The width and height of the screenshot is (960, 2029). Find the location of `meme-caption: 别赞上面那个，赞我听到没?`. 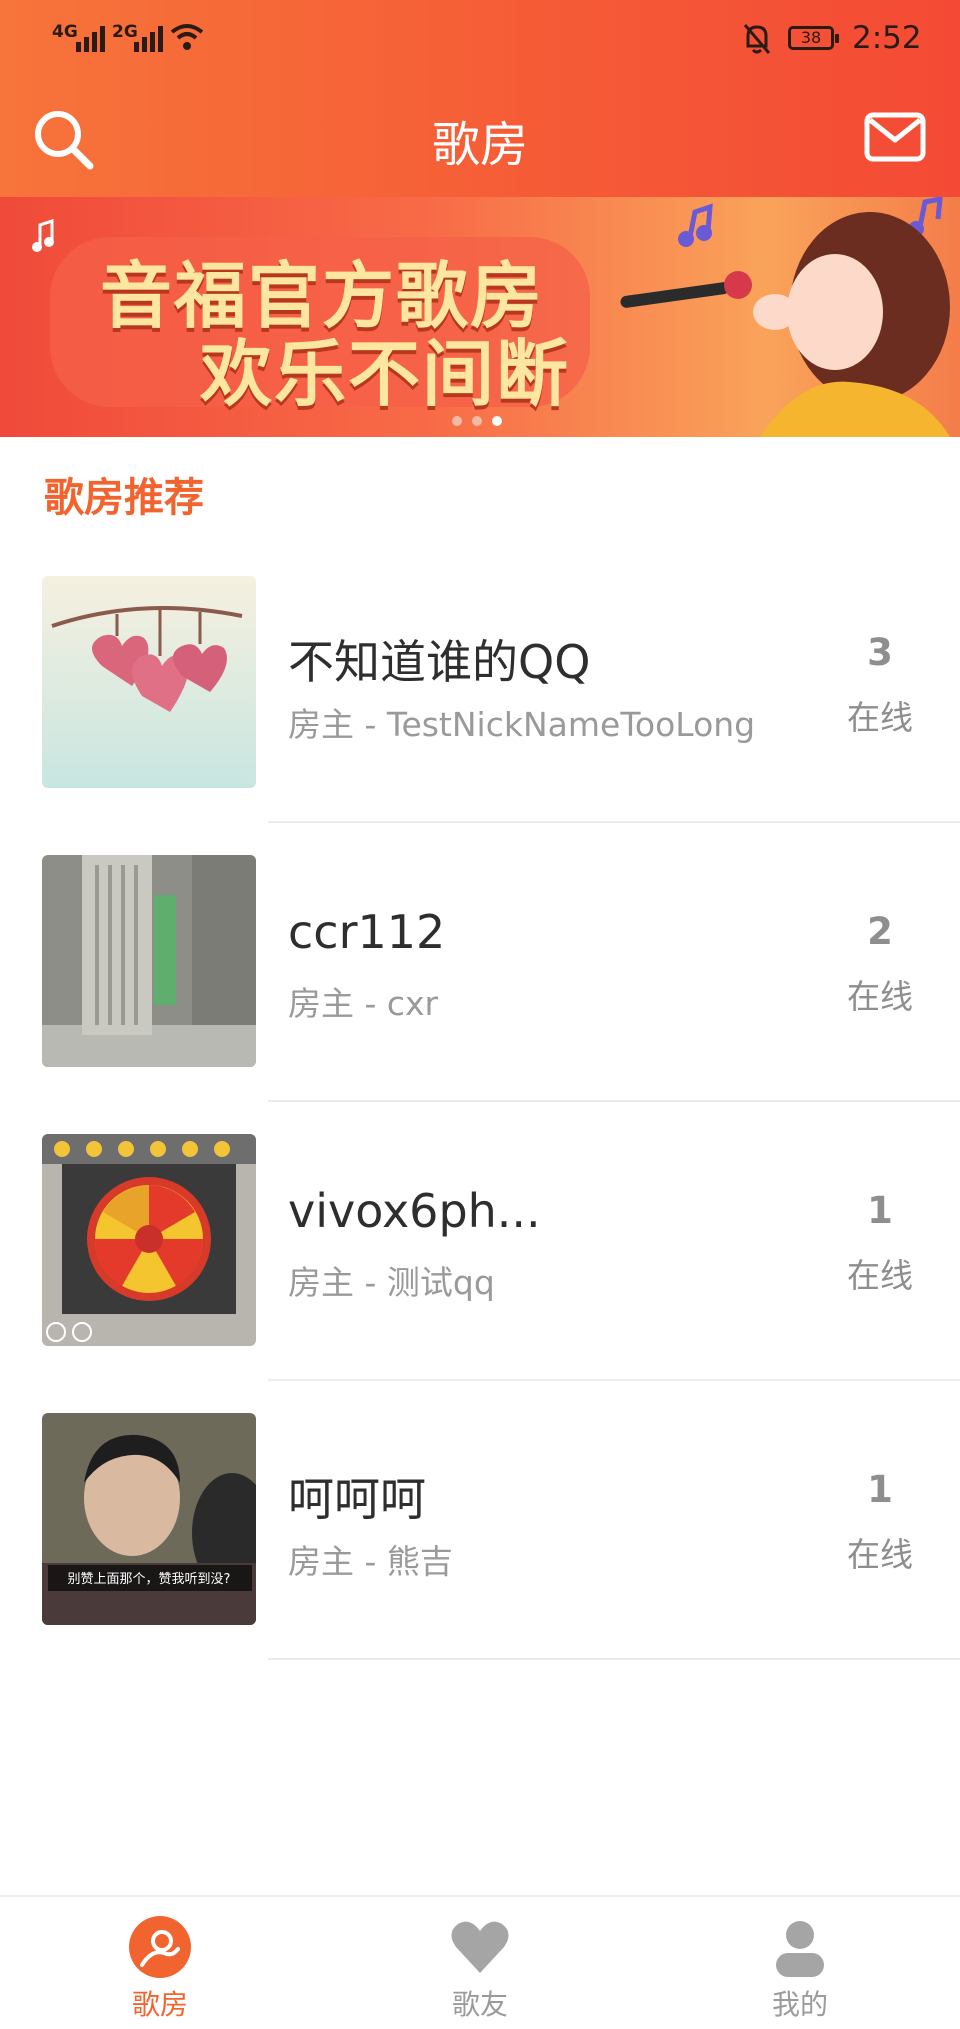

meme-caption: 别赞上面那个，赞我听到没? is located at coordinates (149, 1579).